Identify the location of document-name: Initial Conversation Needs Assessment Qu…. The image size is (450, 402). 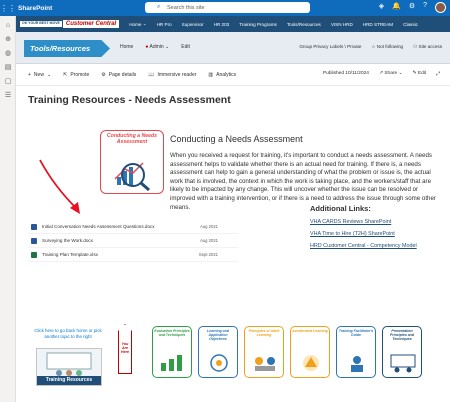
(98, 226).